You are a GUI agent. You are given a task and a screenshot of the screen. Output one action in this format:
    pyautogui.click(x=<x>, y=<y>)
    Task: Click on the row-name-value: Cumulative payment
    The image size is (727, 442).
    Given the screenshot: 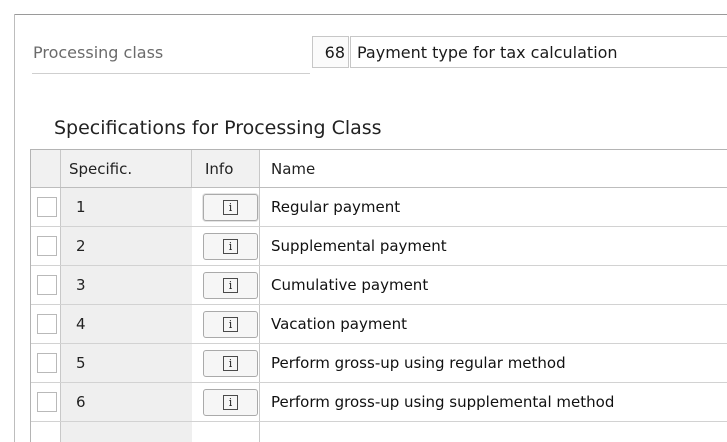 What is the action you would take?
    pyautogui.click(x=350, y=285)
    